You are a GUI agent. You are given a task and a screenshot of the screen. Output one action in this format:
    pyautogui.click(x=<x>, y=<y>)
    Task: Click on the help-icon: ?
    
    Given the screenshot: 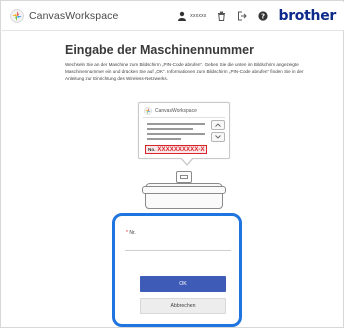 What is the action you would take?
    pyautogui.click(x=263, y=16)
    